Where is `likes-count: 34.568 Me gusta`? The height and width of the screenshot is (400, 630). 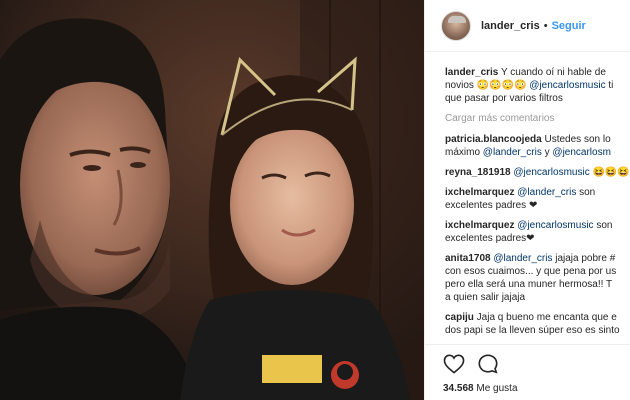 likes-count: 34.568 Me gusta is located at coordinates (536, 388).